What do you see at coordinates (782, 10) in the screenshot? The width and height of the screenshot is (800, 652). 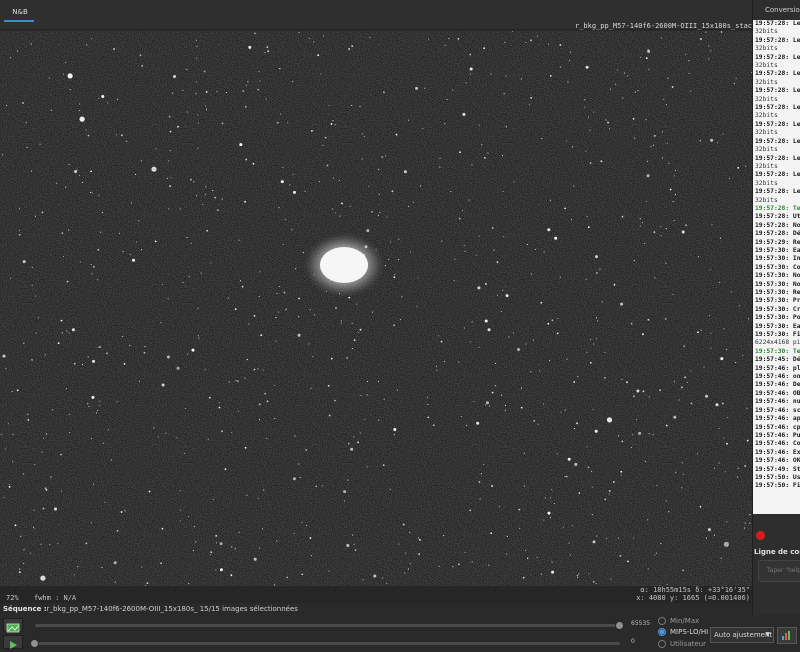 I see `tab-conversion: Conversion` at bounding box center [782, 10].